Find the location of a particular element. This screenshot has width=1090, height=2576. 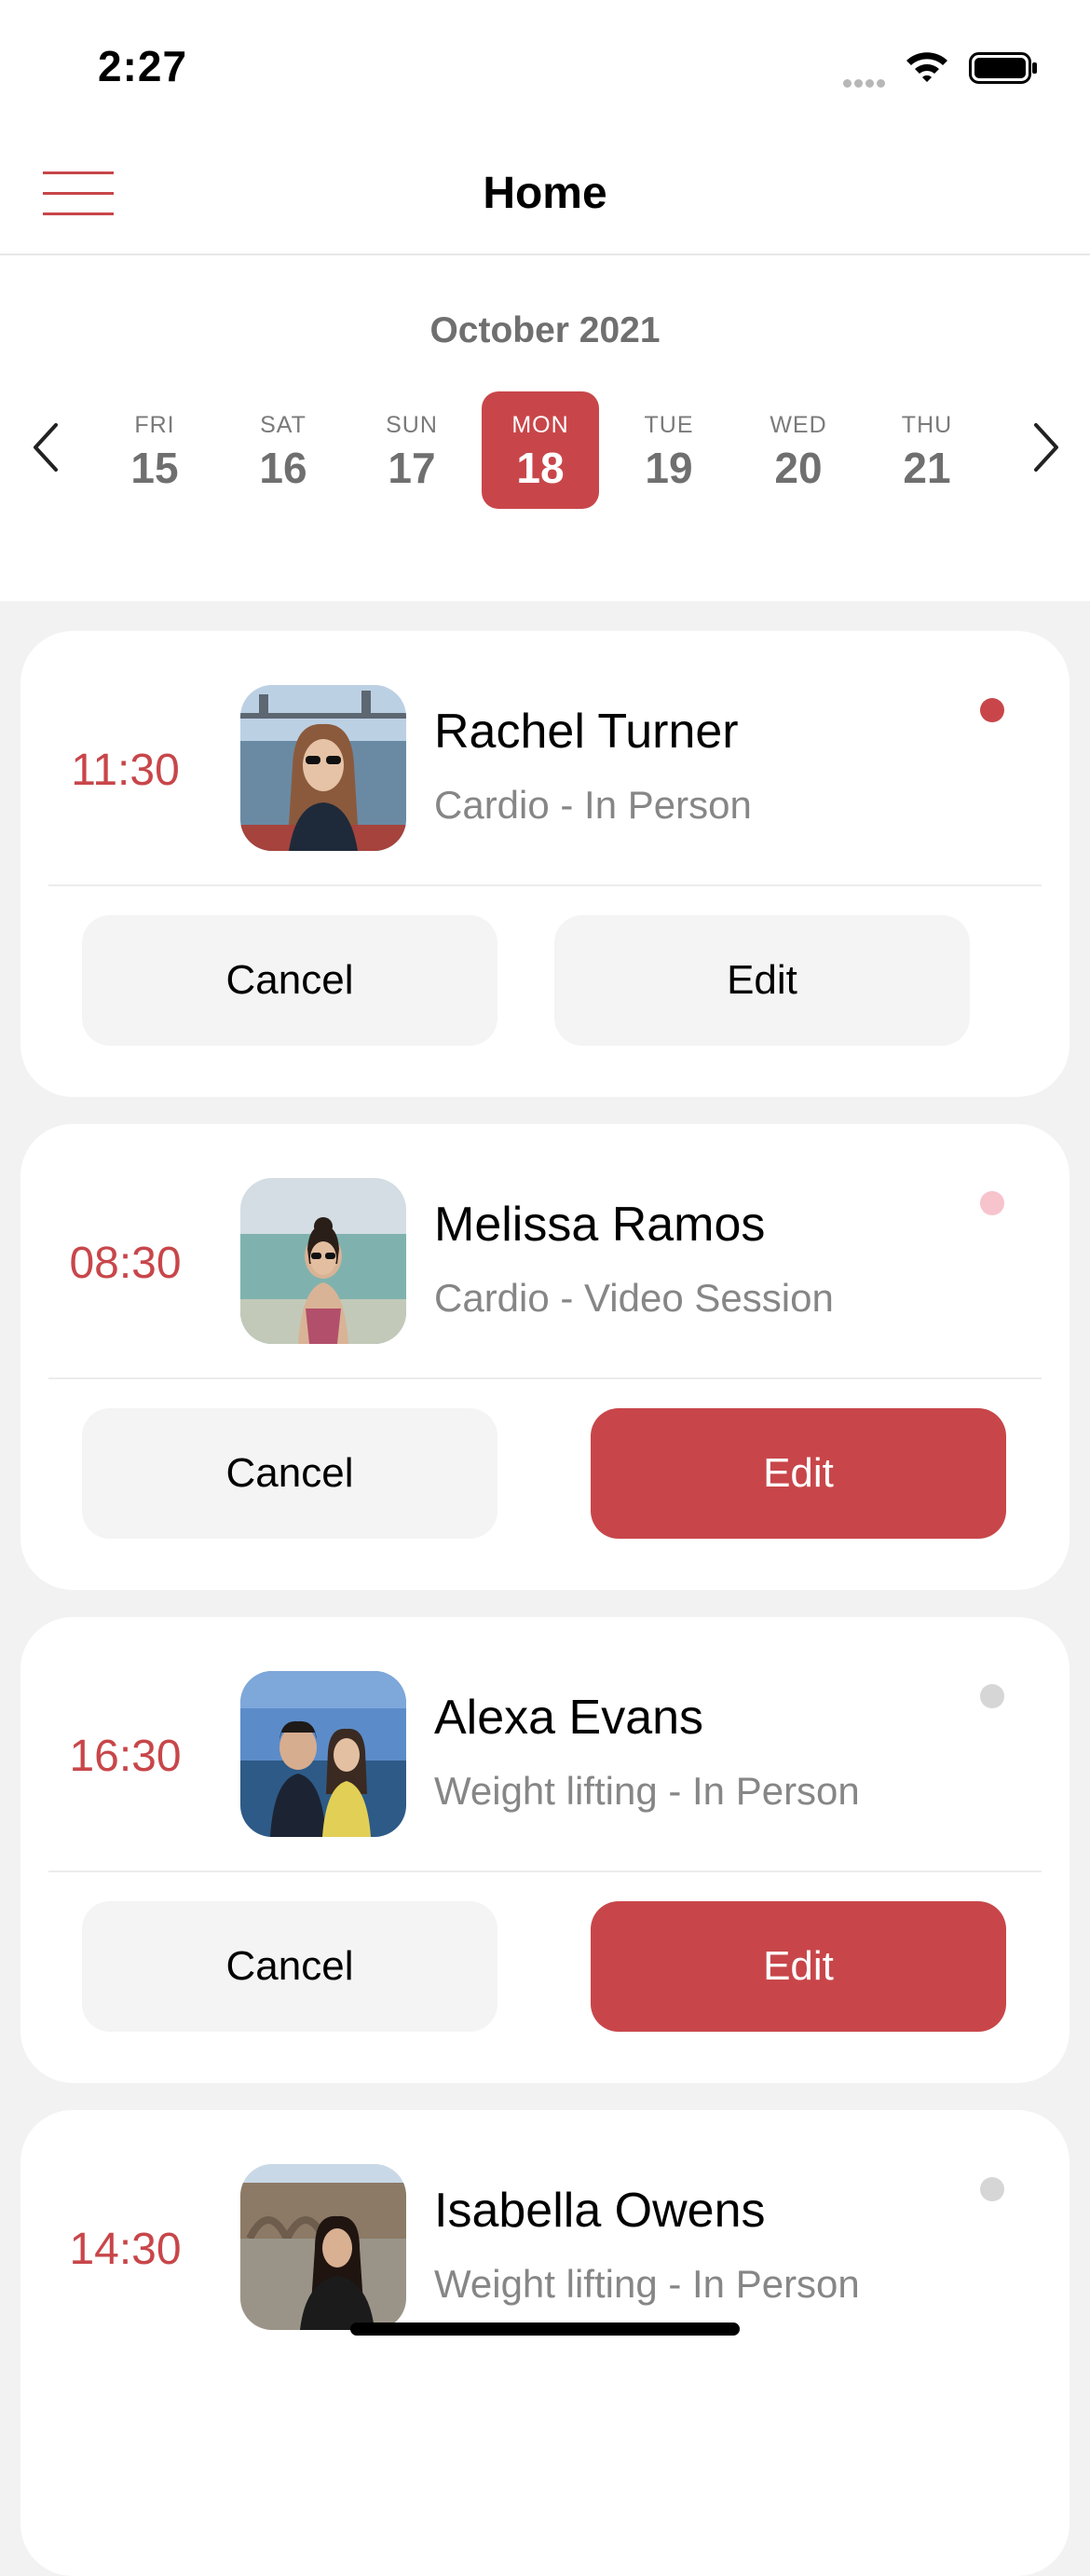

day-number: 15 is located at coordinates (154, 468).